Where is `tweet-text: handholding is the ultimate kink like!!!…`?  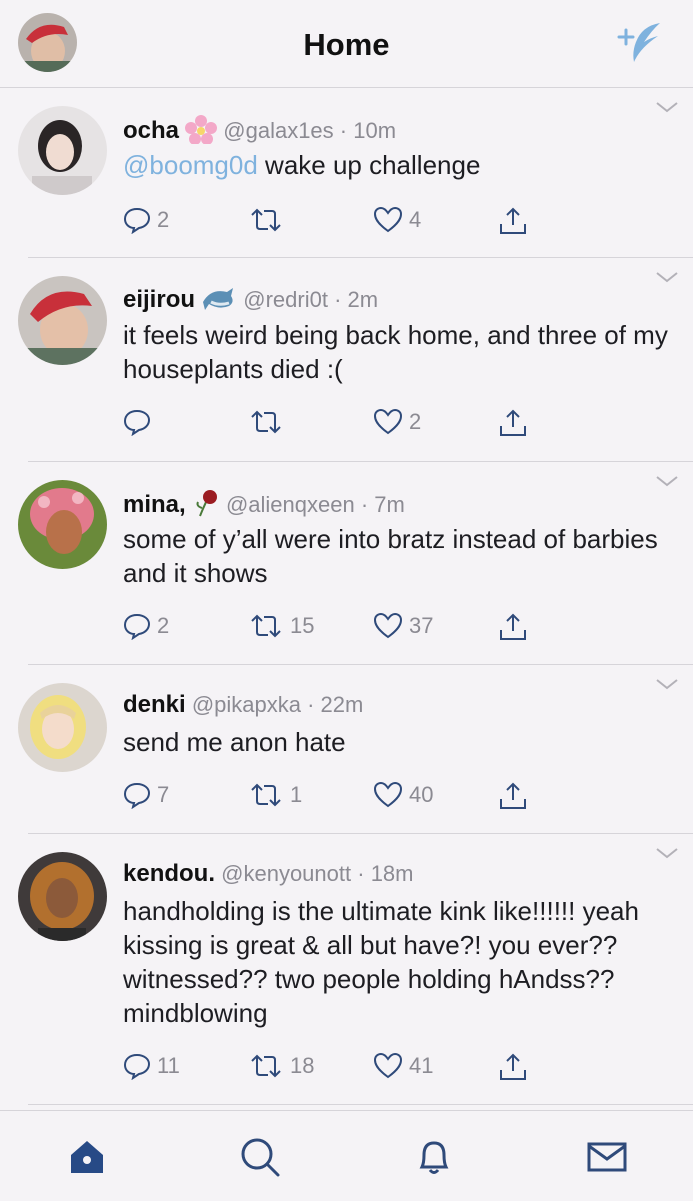 tweet-text: handholding is the ultimate kink like!!!… is located at coordinates (381, 962).